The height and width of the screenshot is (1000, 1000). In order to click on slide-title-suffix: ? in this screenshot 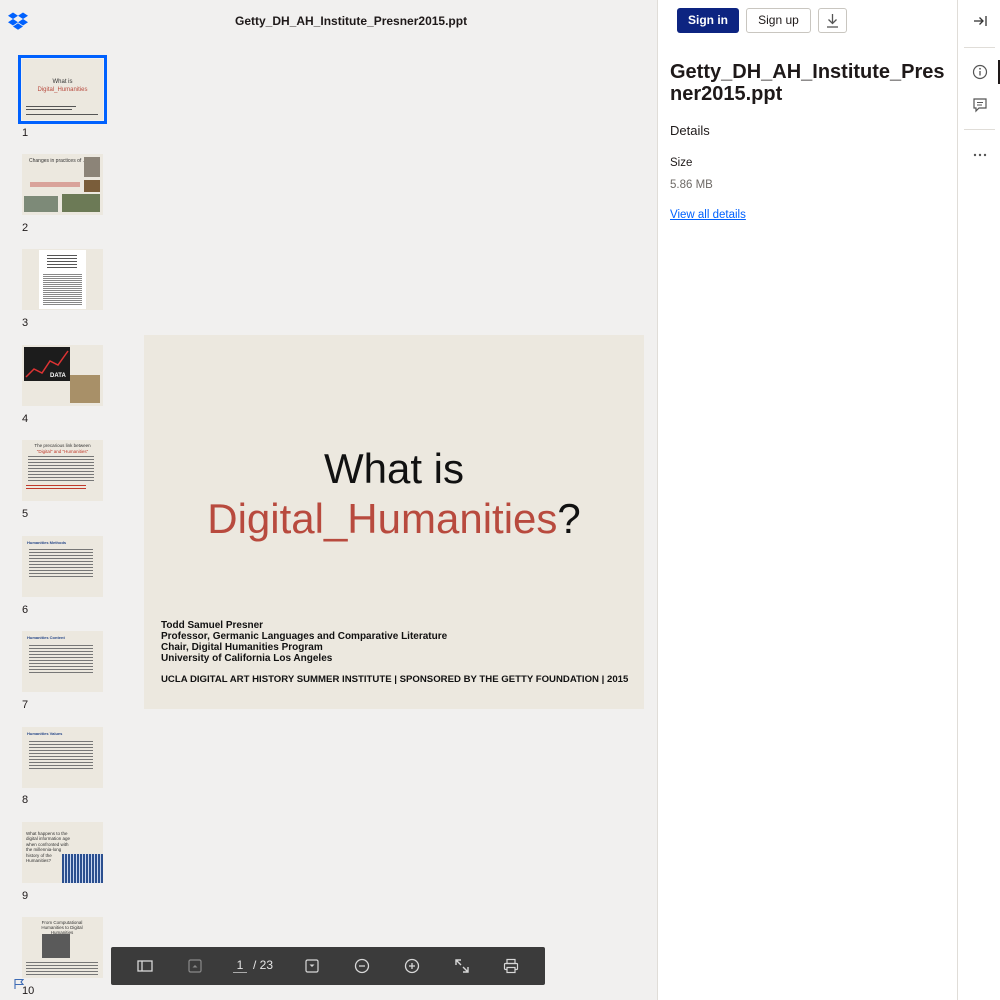, I will do `click(569, 518)`.